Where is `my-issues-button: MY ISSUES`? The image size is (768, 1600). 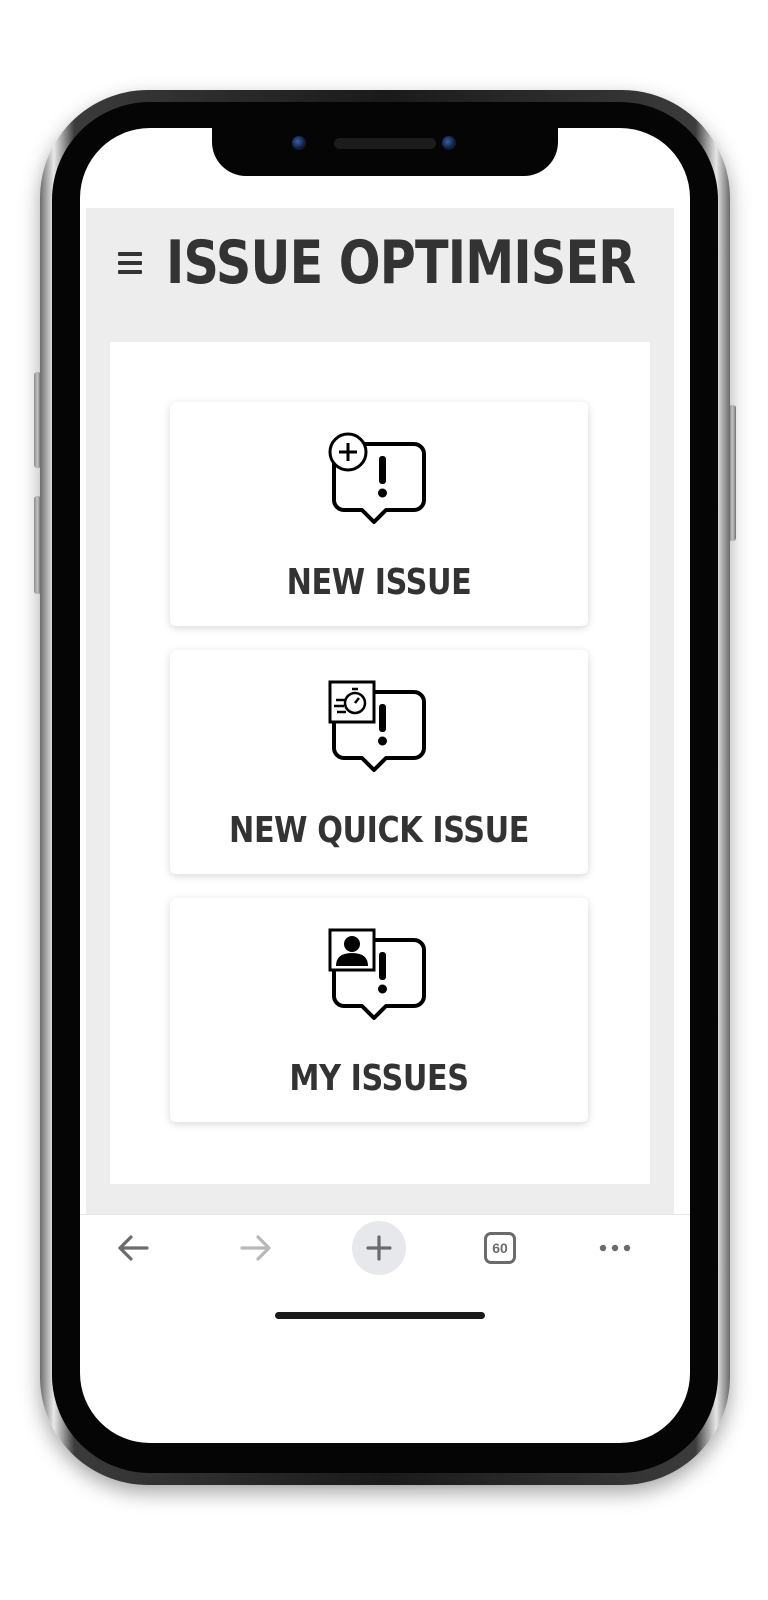
my-issues-button: MY ISSUES is located at coordinates (379, 1010).